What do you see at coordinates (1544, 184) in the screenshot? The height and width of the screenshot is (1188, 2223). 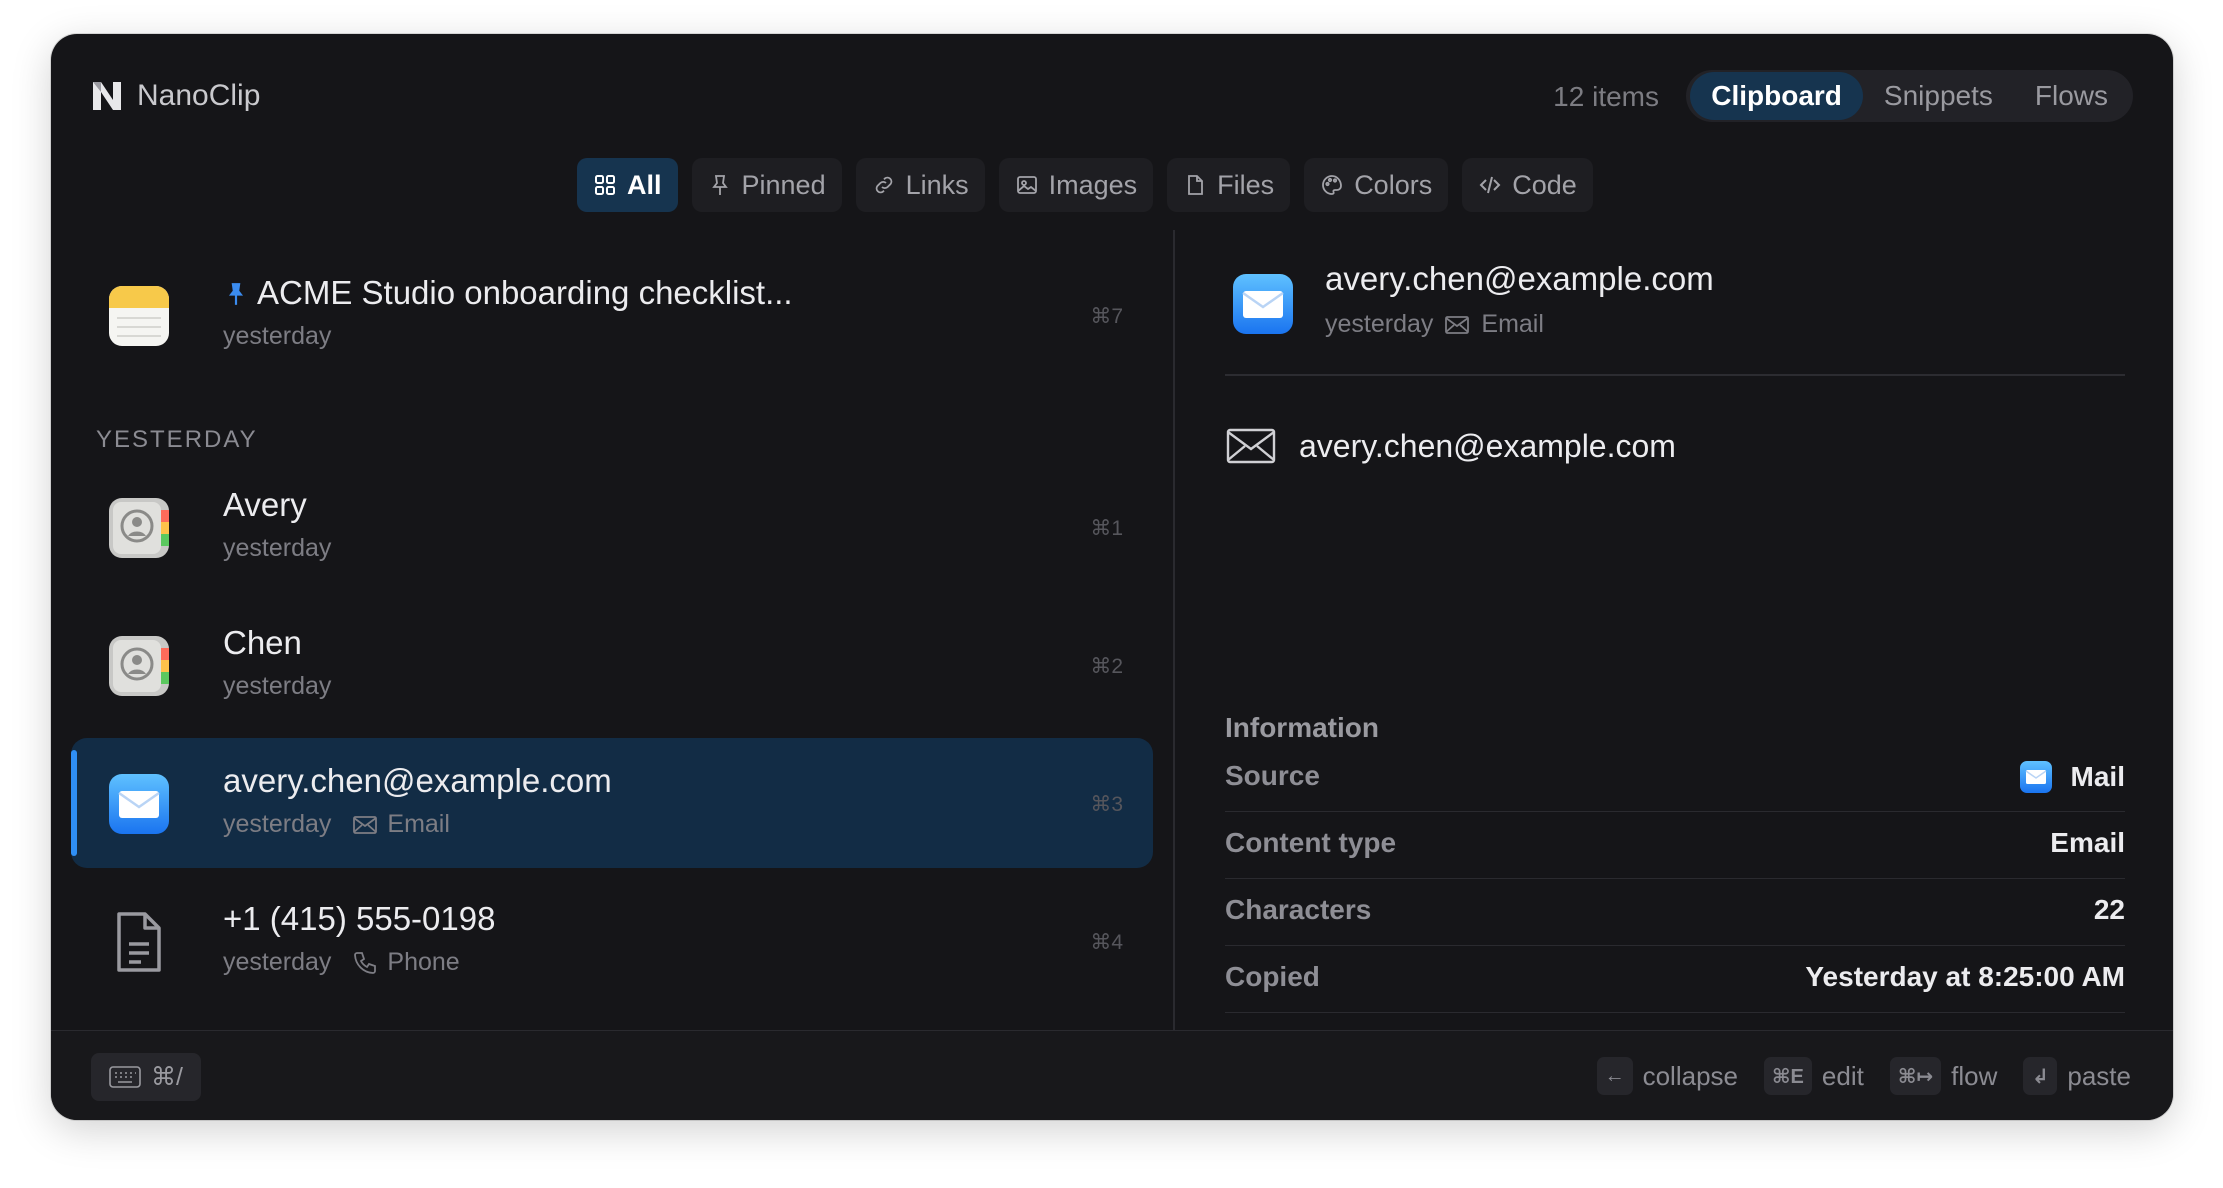 I see `filter-label: Code` at bounding box center [1544, 184].